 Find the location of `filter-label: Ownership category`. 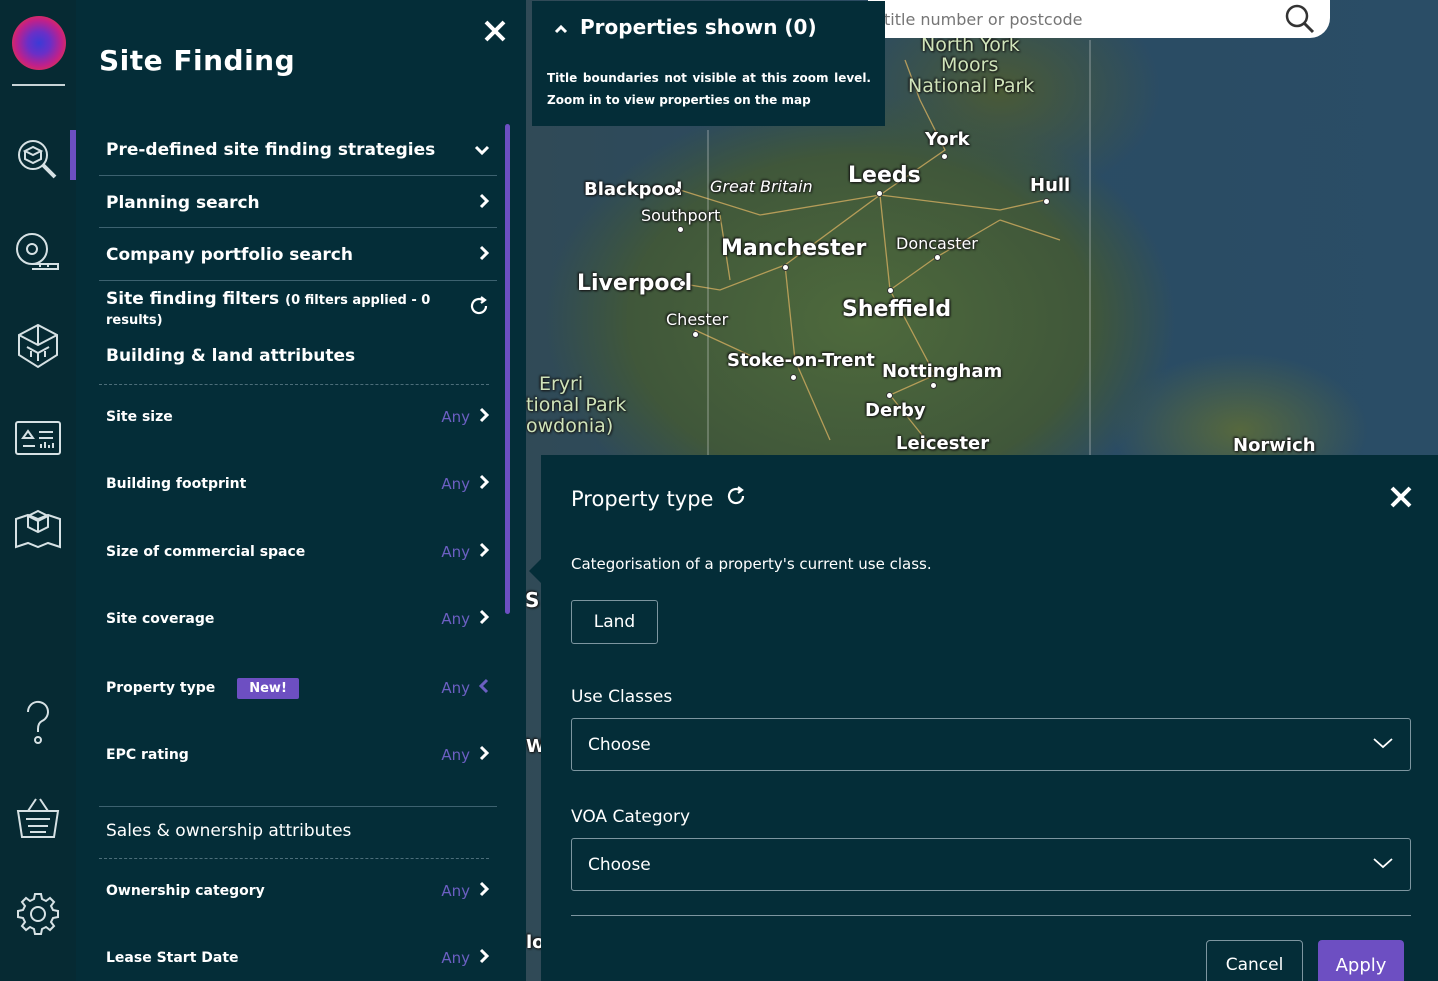

filter-label: Ownership category is located at coordinates (185, 891).